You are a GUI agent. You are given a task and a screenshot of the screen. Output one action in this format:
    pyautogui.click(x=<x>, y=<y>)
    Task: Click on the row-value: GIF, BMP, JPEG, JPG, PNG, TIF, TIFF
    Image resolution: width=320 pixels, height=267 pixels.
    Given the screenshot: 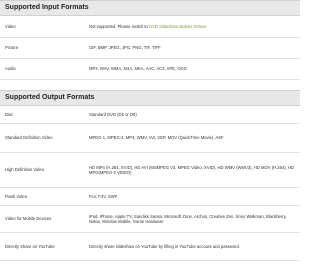 What is the action you would take?
    pyautogui.click(x=192, y=48)
    